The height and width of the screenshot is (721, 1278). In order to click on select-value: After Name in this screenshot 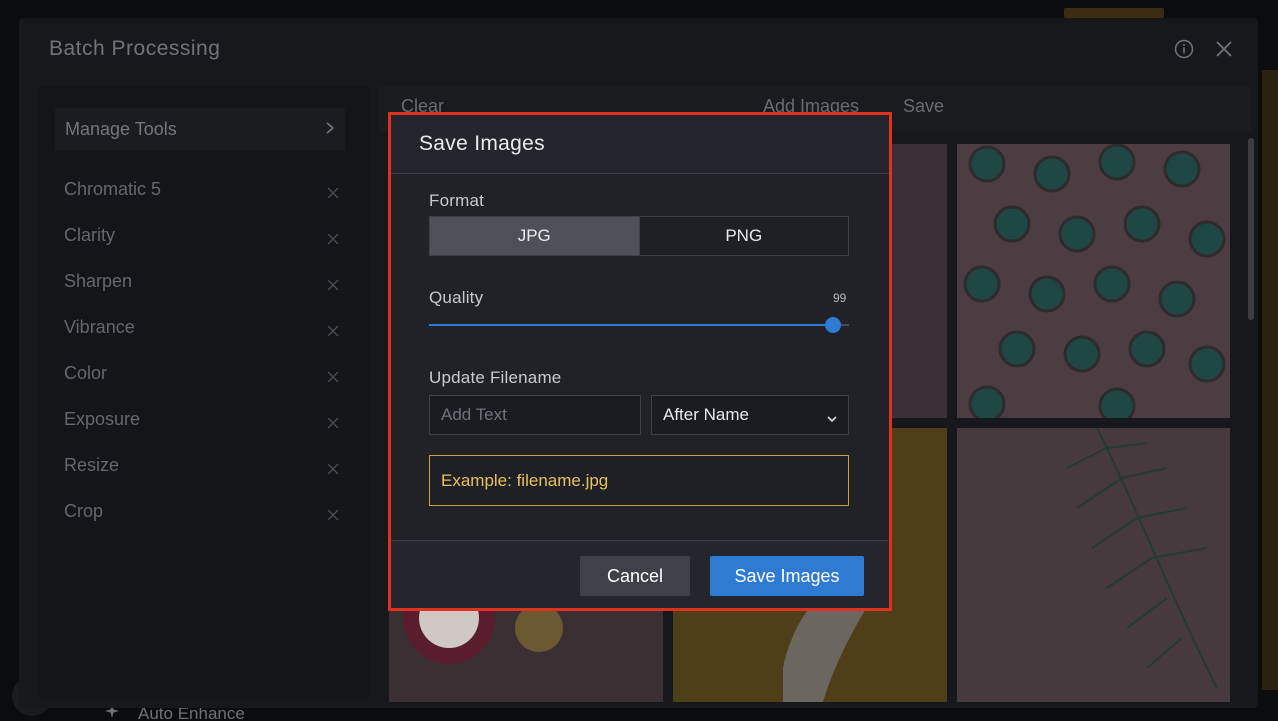, I will do `click(706, 414)`.